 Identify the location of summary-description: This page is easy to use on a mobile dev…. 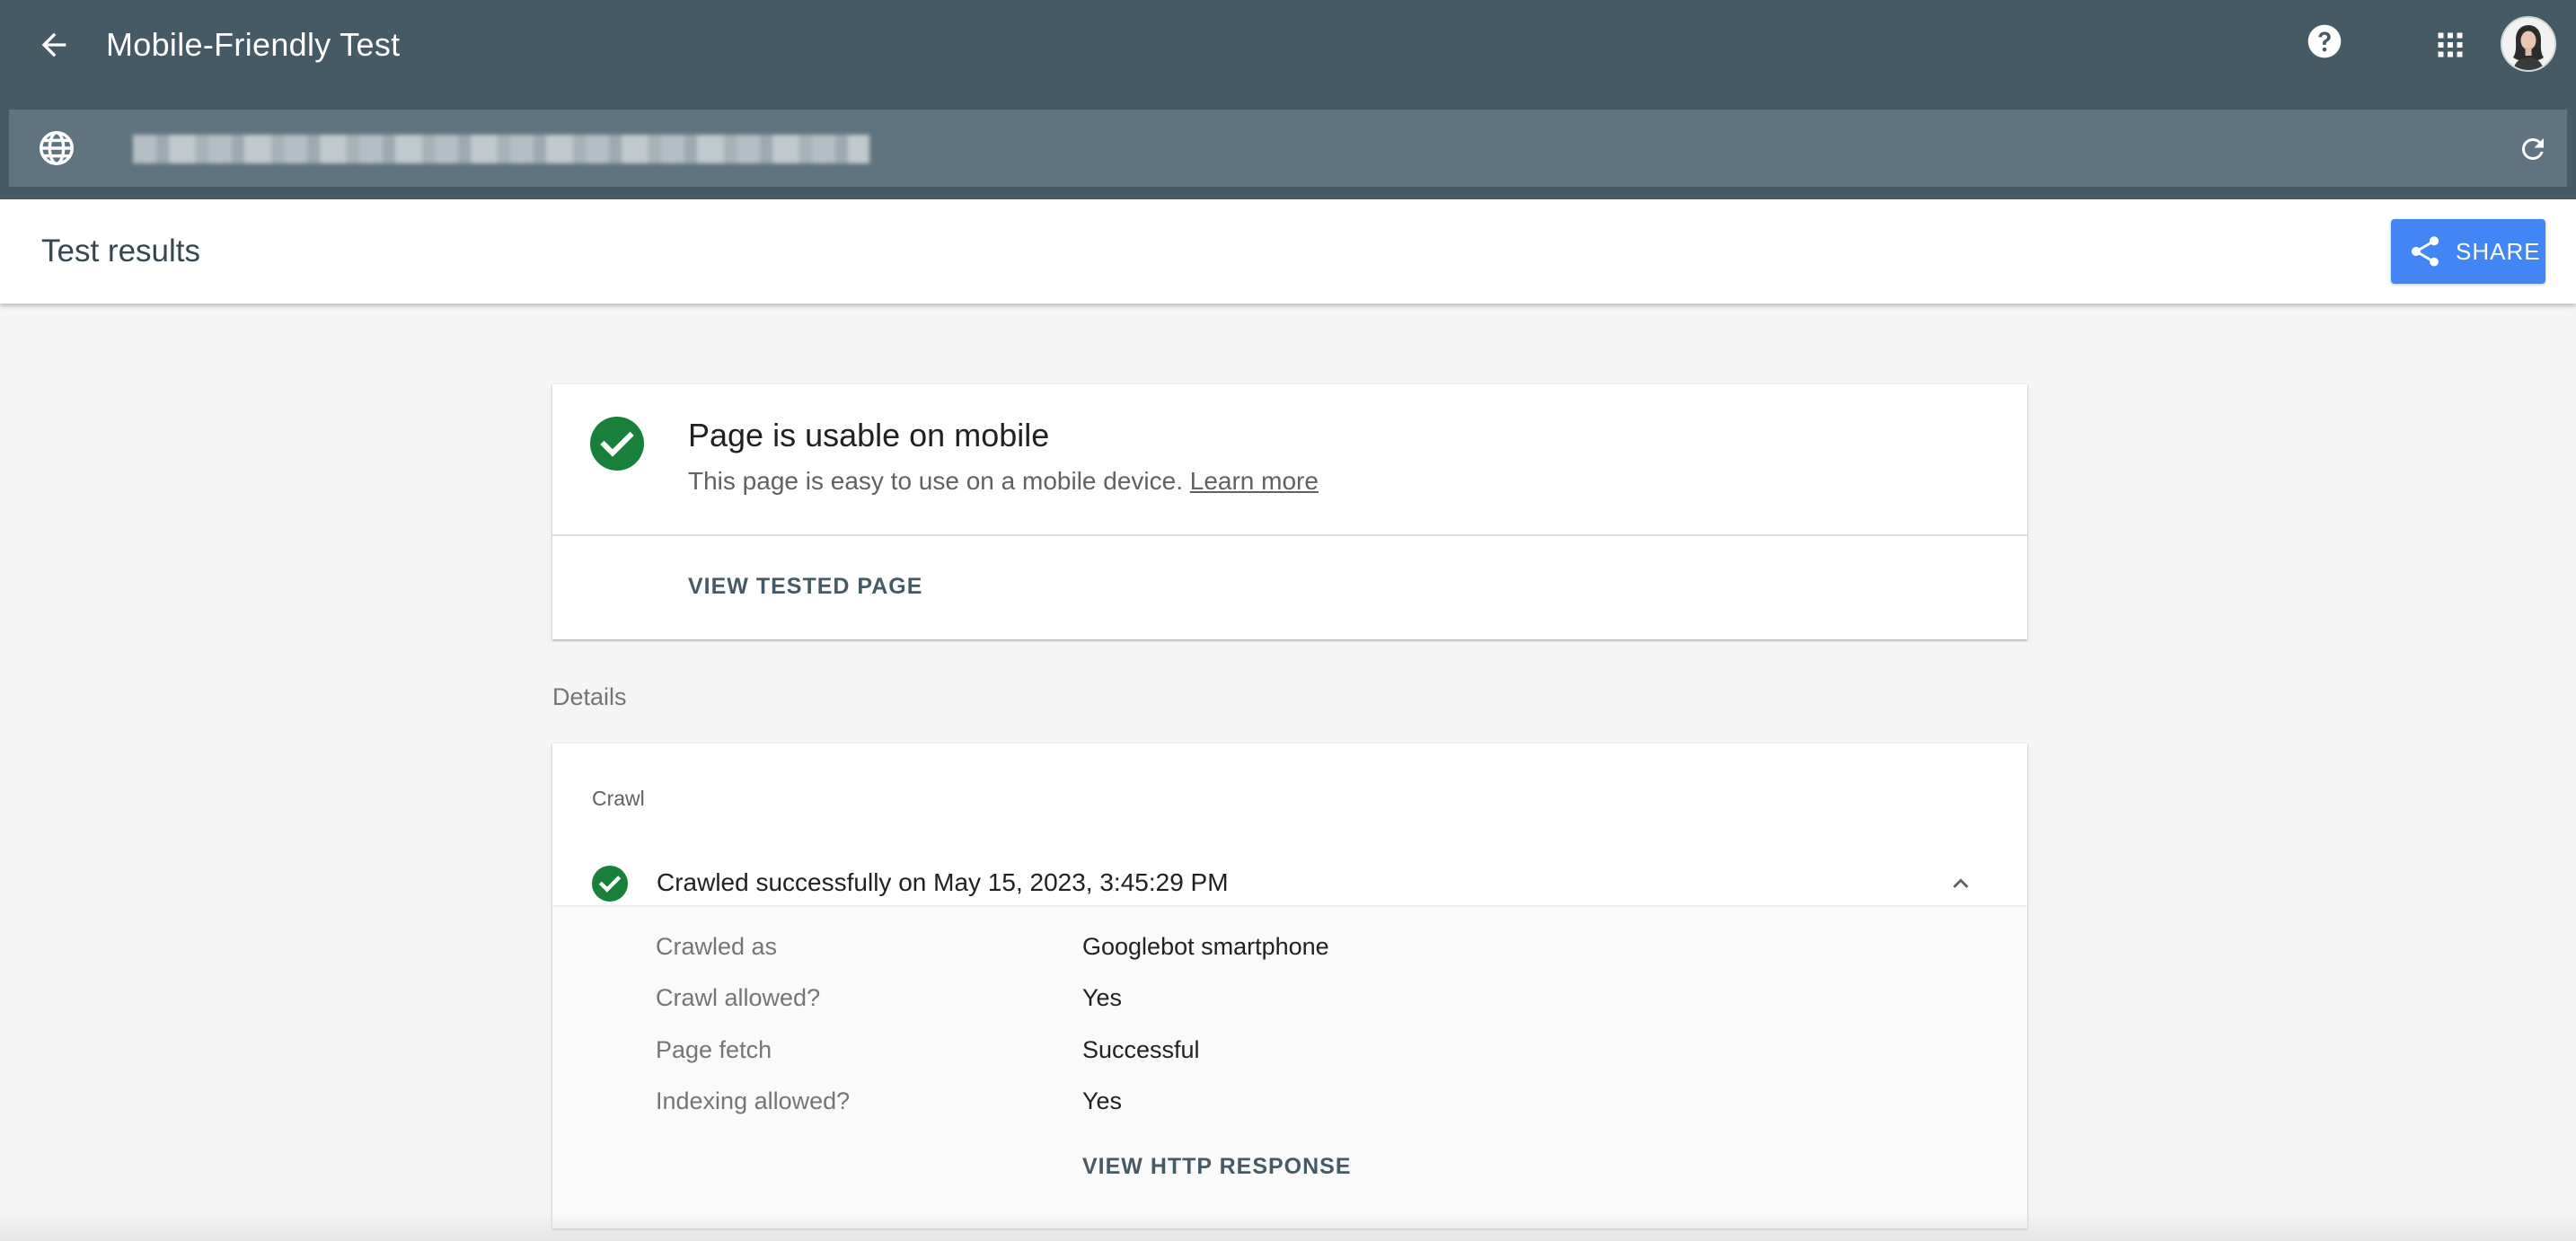
(1003, 481).